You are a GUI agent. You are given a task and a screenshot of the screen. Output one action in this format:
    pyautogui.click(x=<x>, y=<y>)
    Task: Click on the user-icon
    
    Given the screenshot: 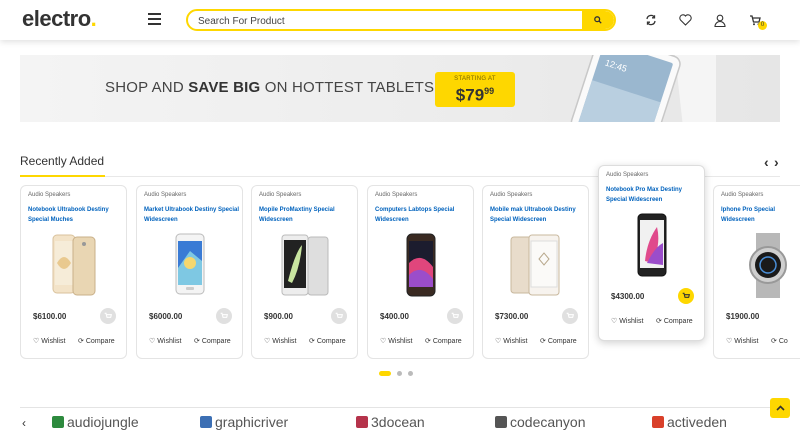 What is the action you would take?
    pyautogui.click(x=720, y=20)
    